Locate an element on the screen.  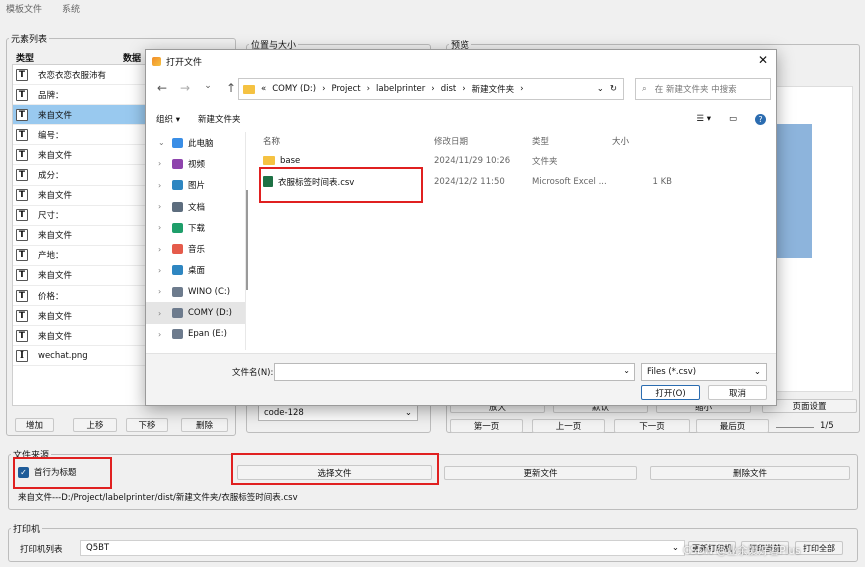
printer-list-label: 打印机列表 is located at coordinates (41, 550).